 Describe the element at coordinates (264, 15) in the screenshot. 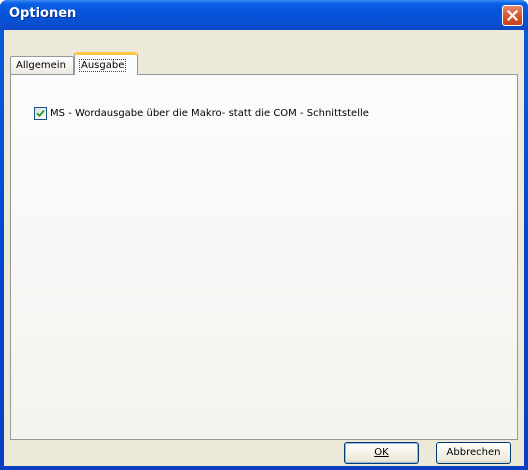

I see `titlebar: Optionen` at that location.